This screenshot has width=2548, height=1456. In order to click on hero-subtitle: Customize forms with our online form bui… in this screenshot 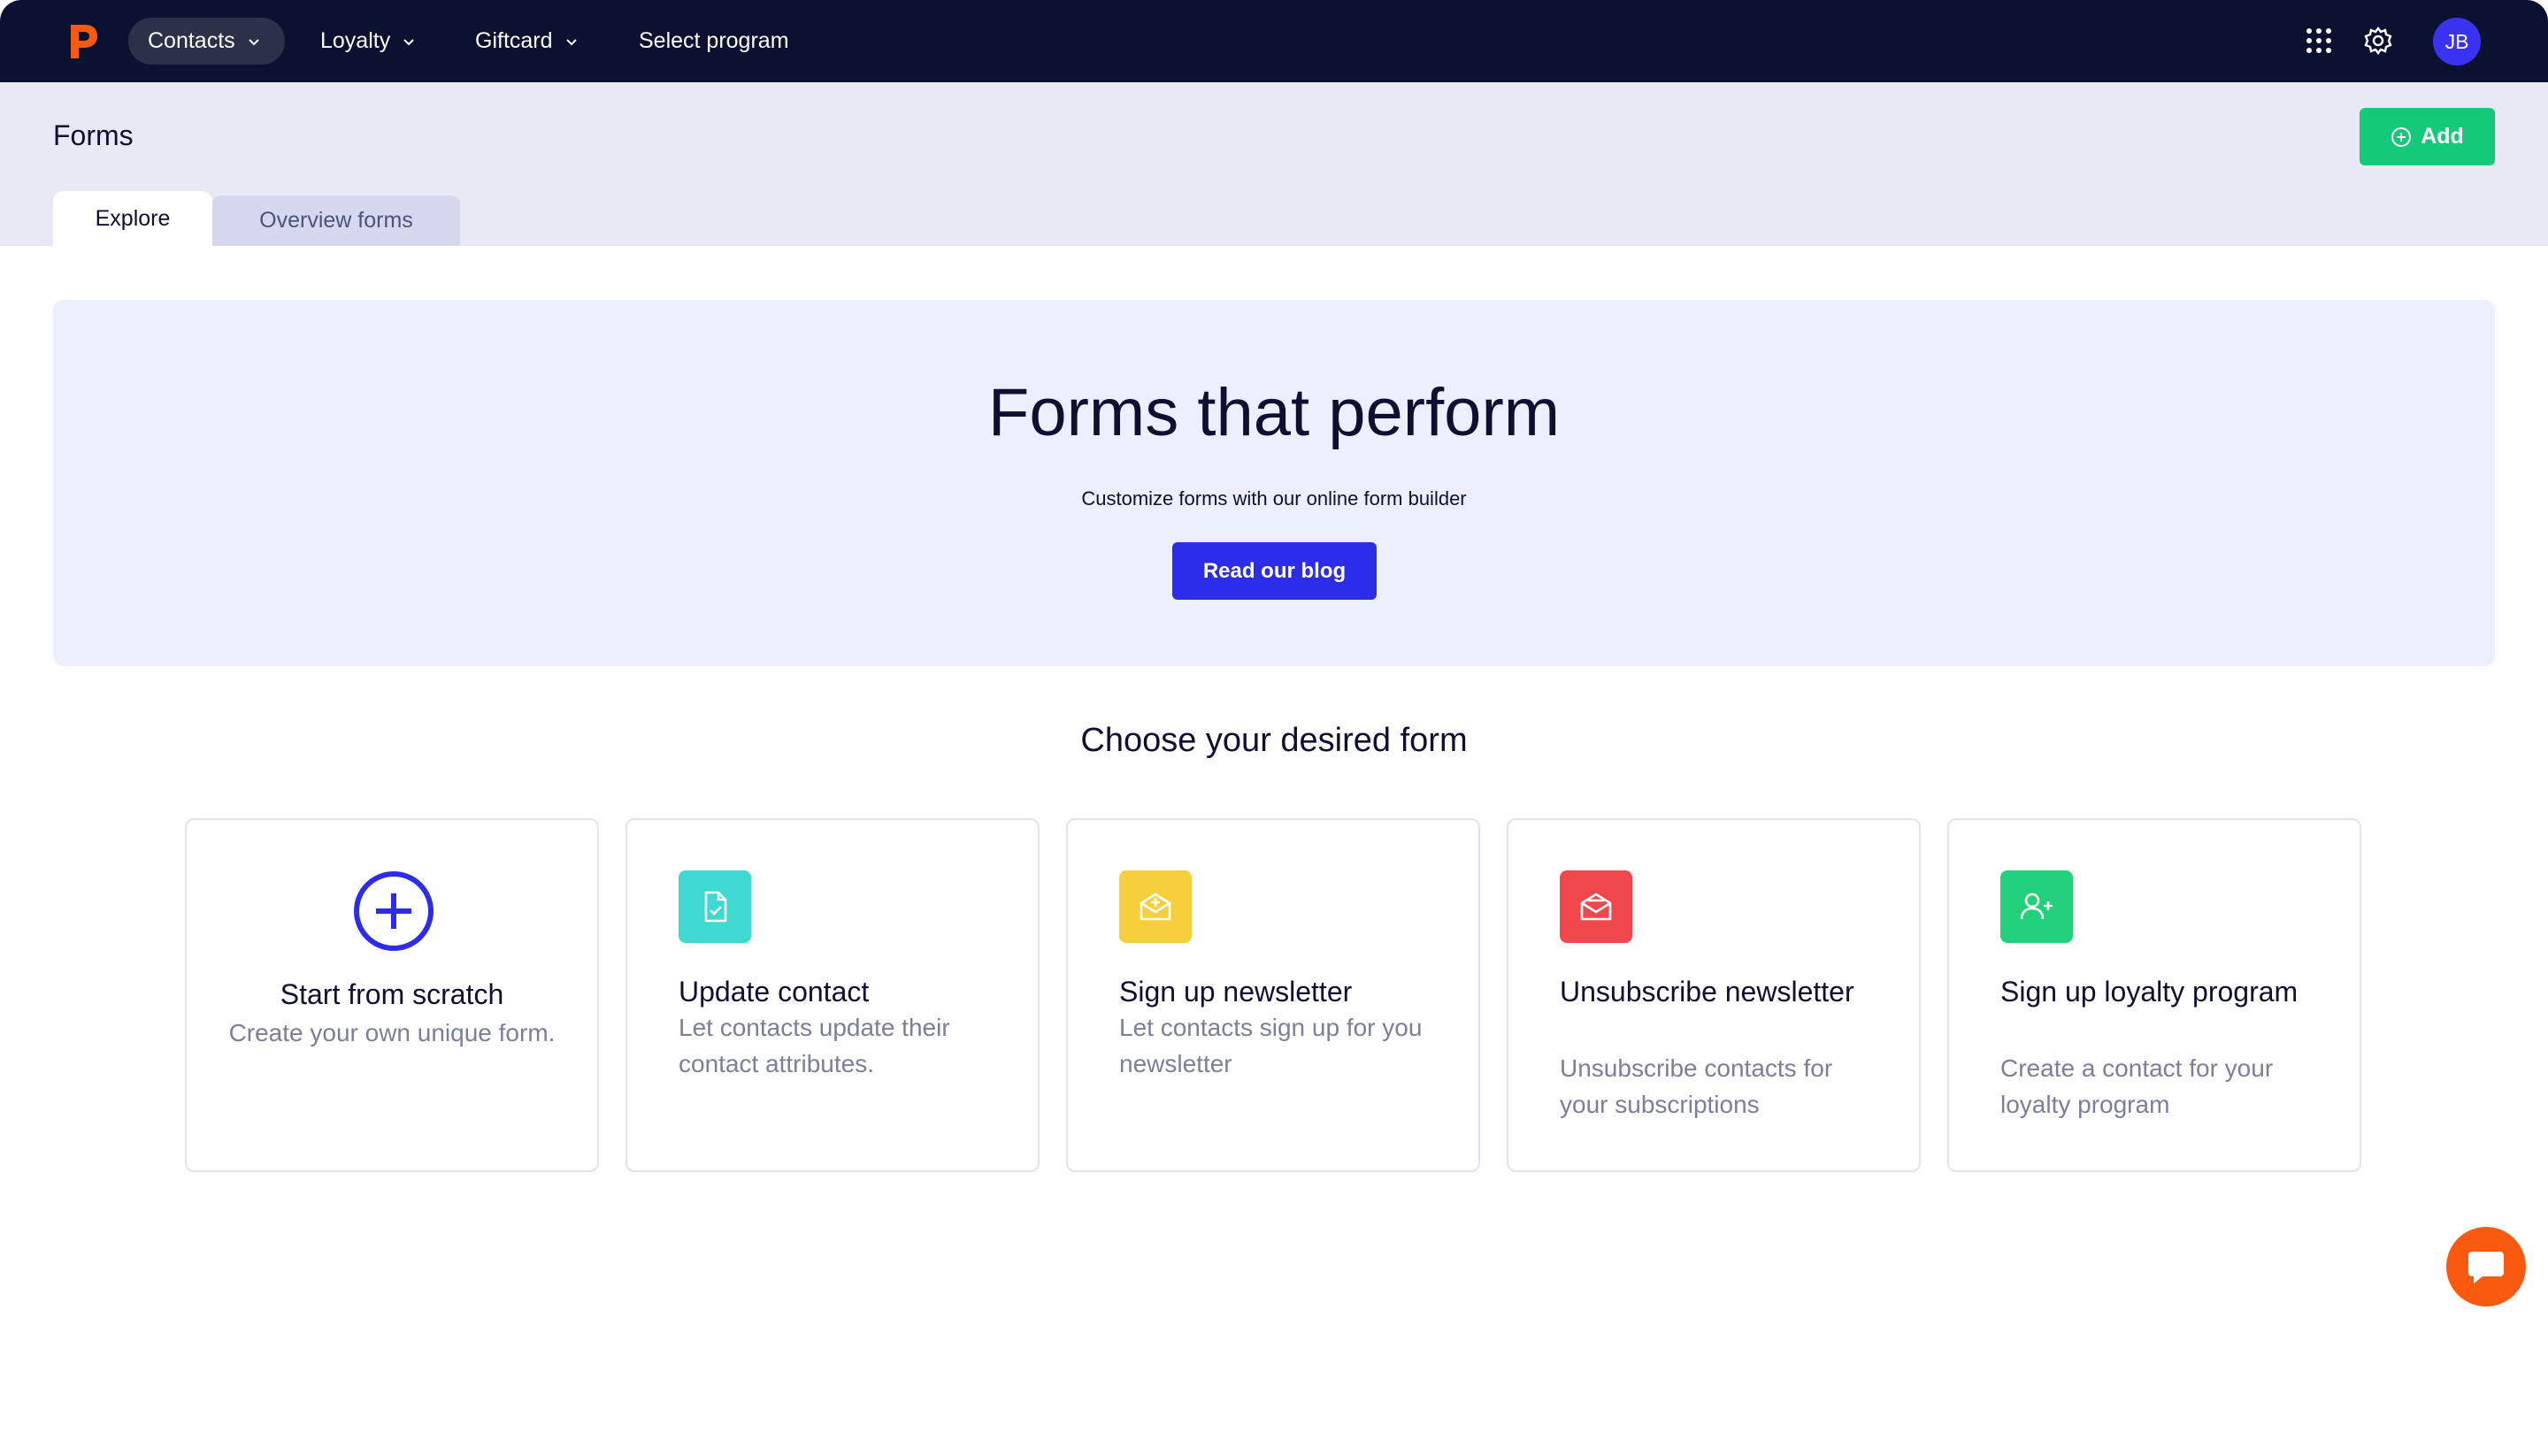, I will do `click(1274, 499)`.